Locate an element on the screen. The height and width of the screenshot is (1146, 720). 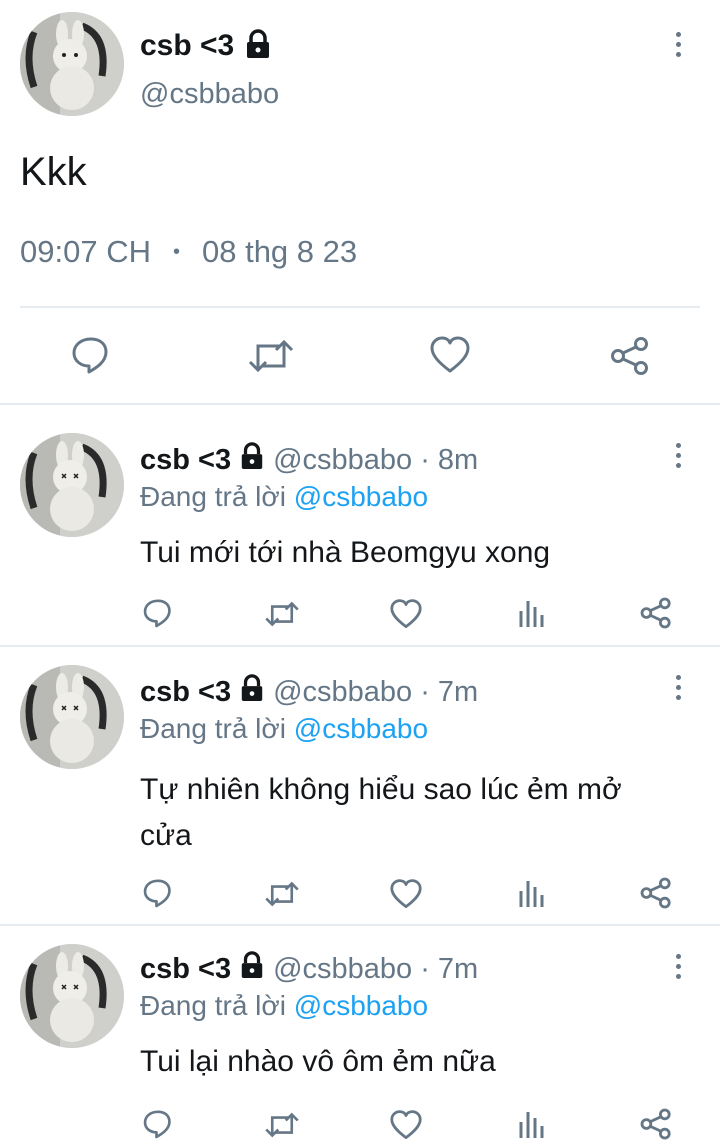
author-row: csb <3 is located at coordinates (206, 46).